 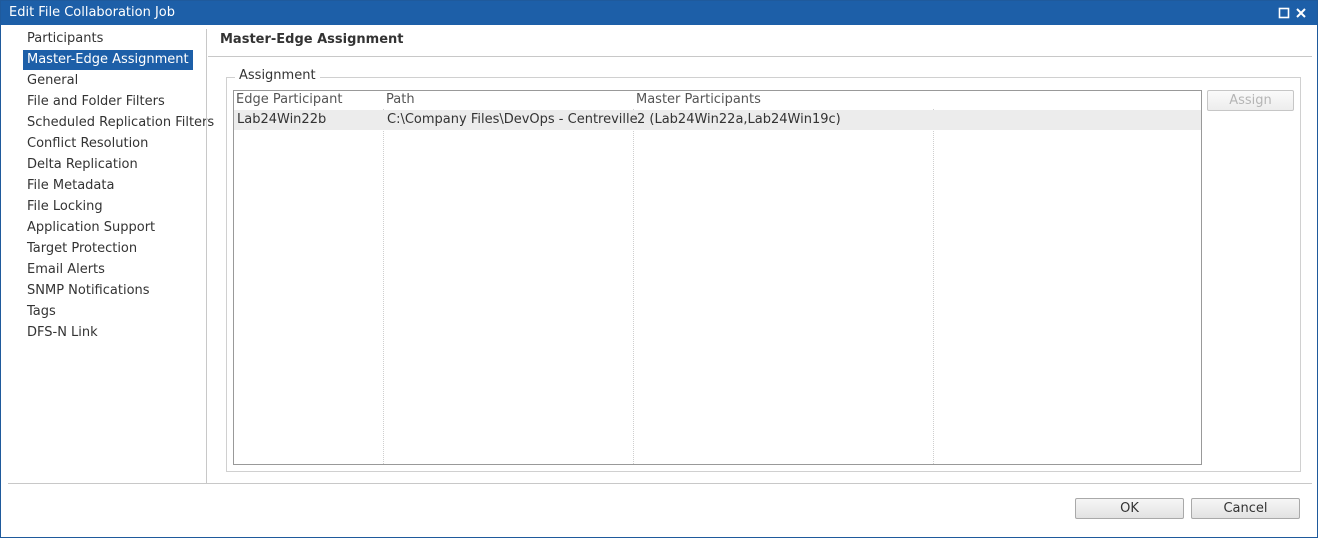 I want to click on cell-edge-participant: Lab24Win22b, so click(x=282, y=119).